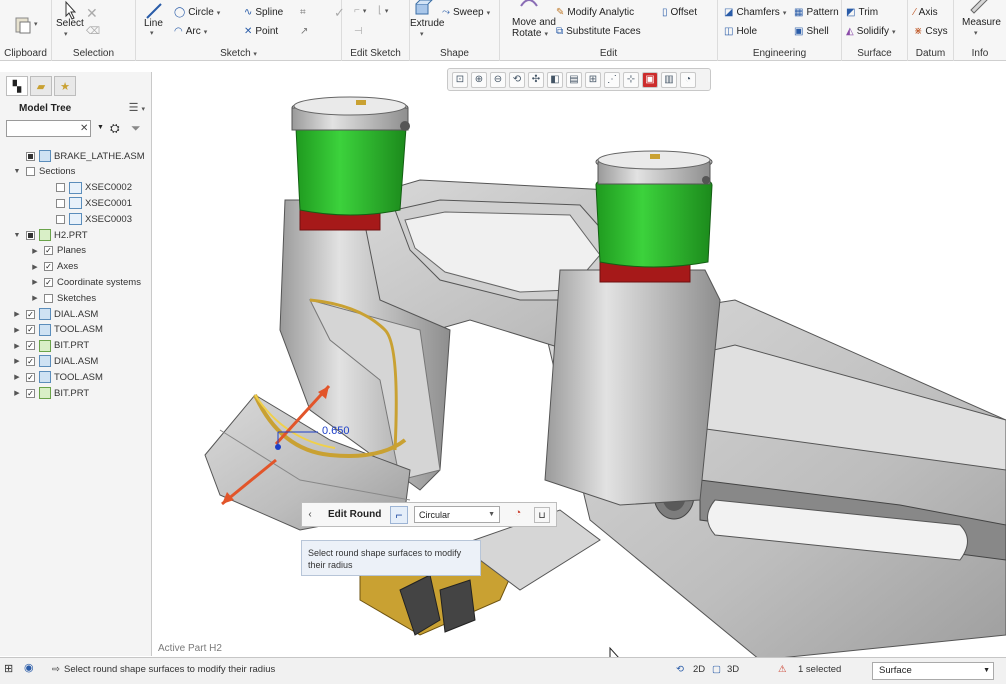  What do you see at coordinates (931, 31) in the screenshot?
I see `csys-button: ⋇ Csys` at bounding box center [931, 31].